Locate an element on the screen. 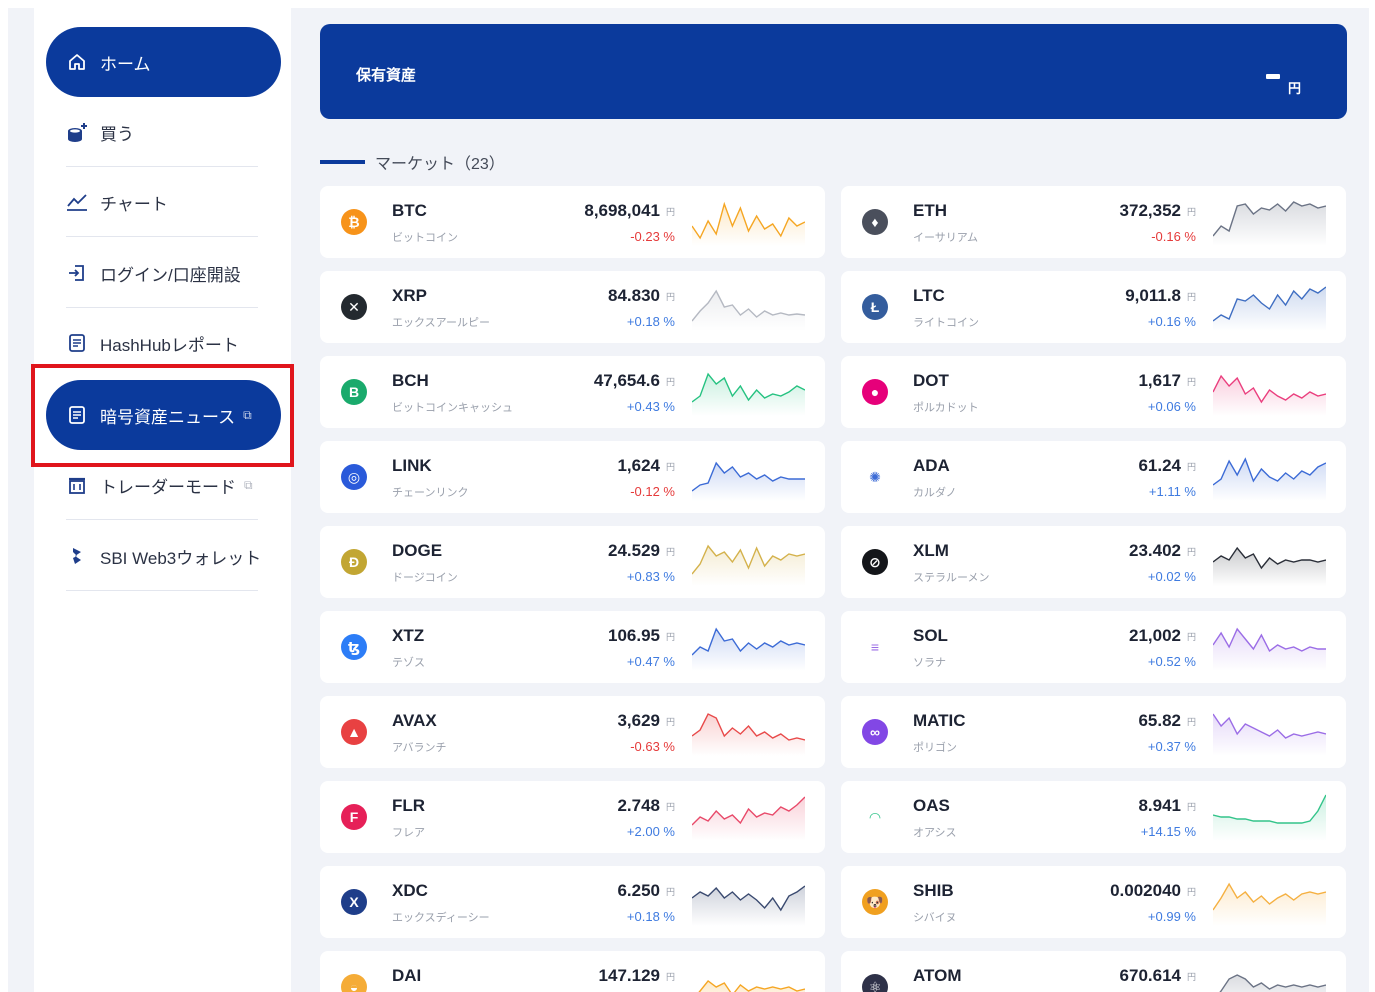  coin-icon: ⊘ is located at coordinates (875, 562).